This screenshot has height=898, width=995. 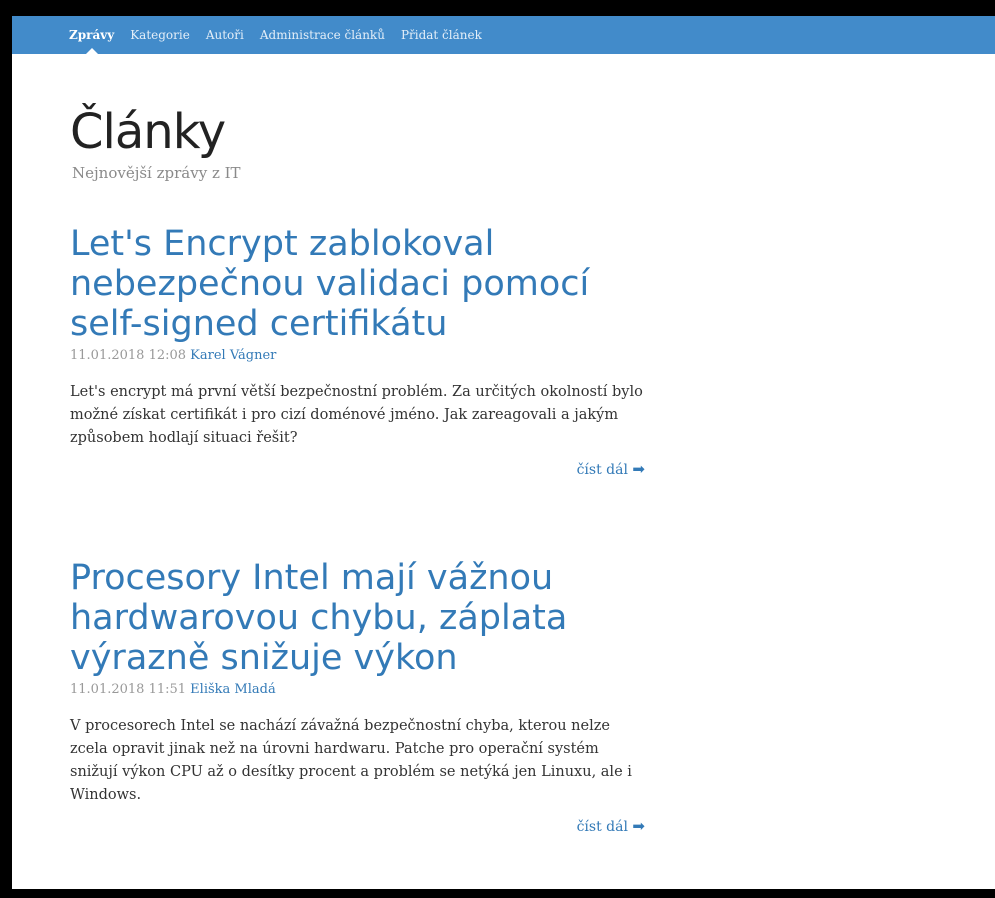 I want to click on nav-item-autori: Autoři, so click(x=225, y=35).